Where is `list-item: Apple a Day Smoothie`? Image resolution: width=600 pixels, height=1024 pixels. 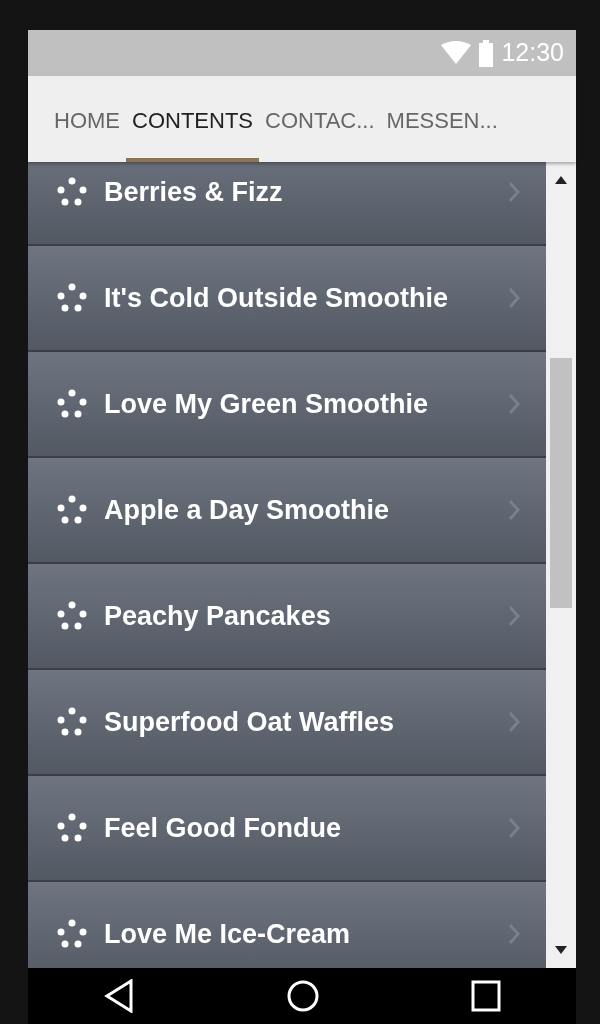
list-item: Apple a Day Smoothie is located at coordinates (287, 511).